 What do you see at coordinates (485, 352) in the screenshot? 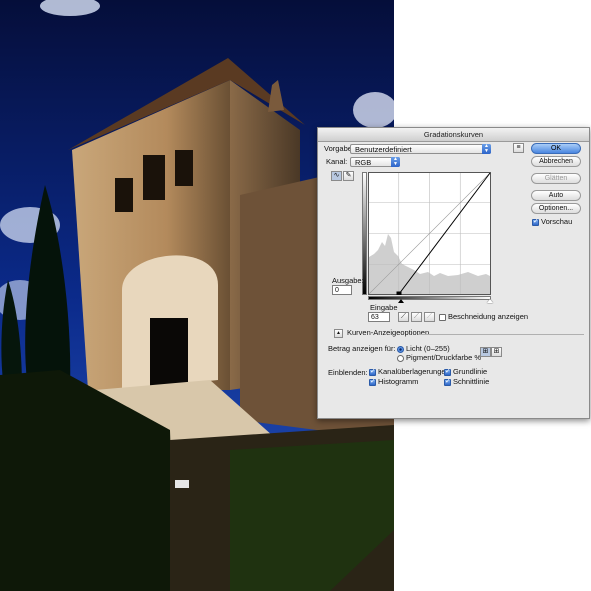
I see `simple-grid-icon: ⊞` at bounding box center [485, 352].